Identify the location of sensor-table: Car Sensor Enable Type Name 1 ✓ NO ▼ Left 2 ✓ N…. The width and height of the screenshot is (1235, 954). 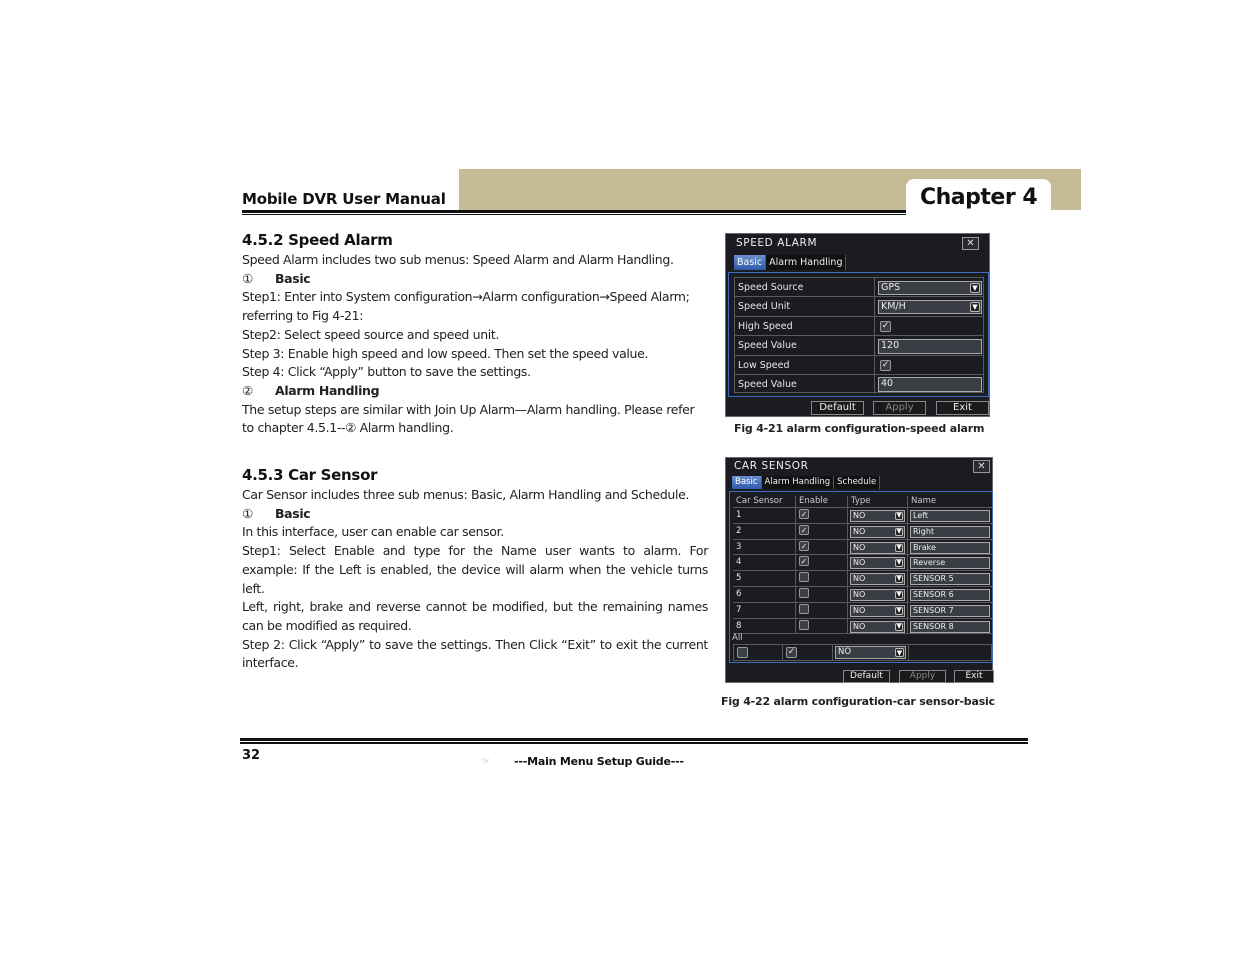
(862, 565).